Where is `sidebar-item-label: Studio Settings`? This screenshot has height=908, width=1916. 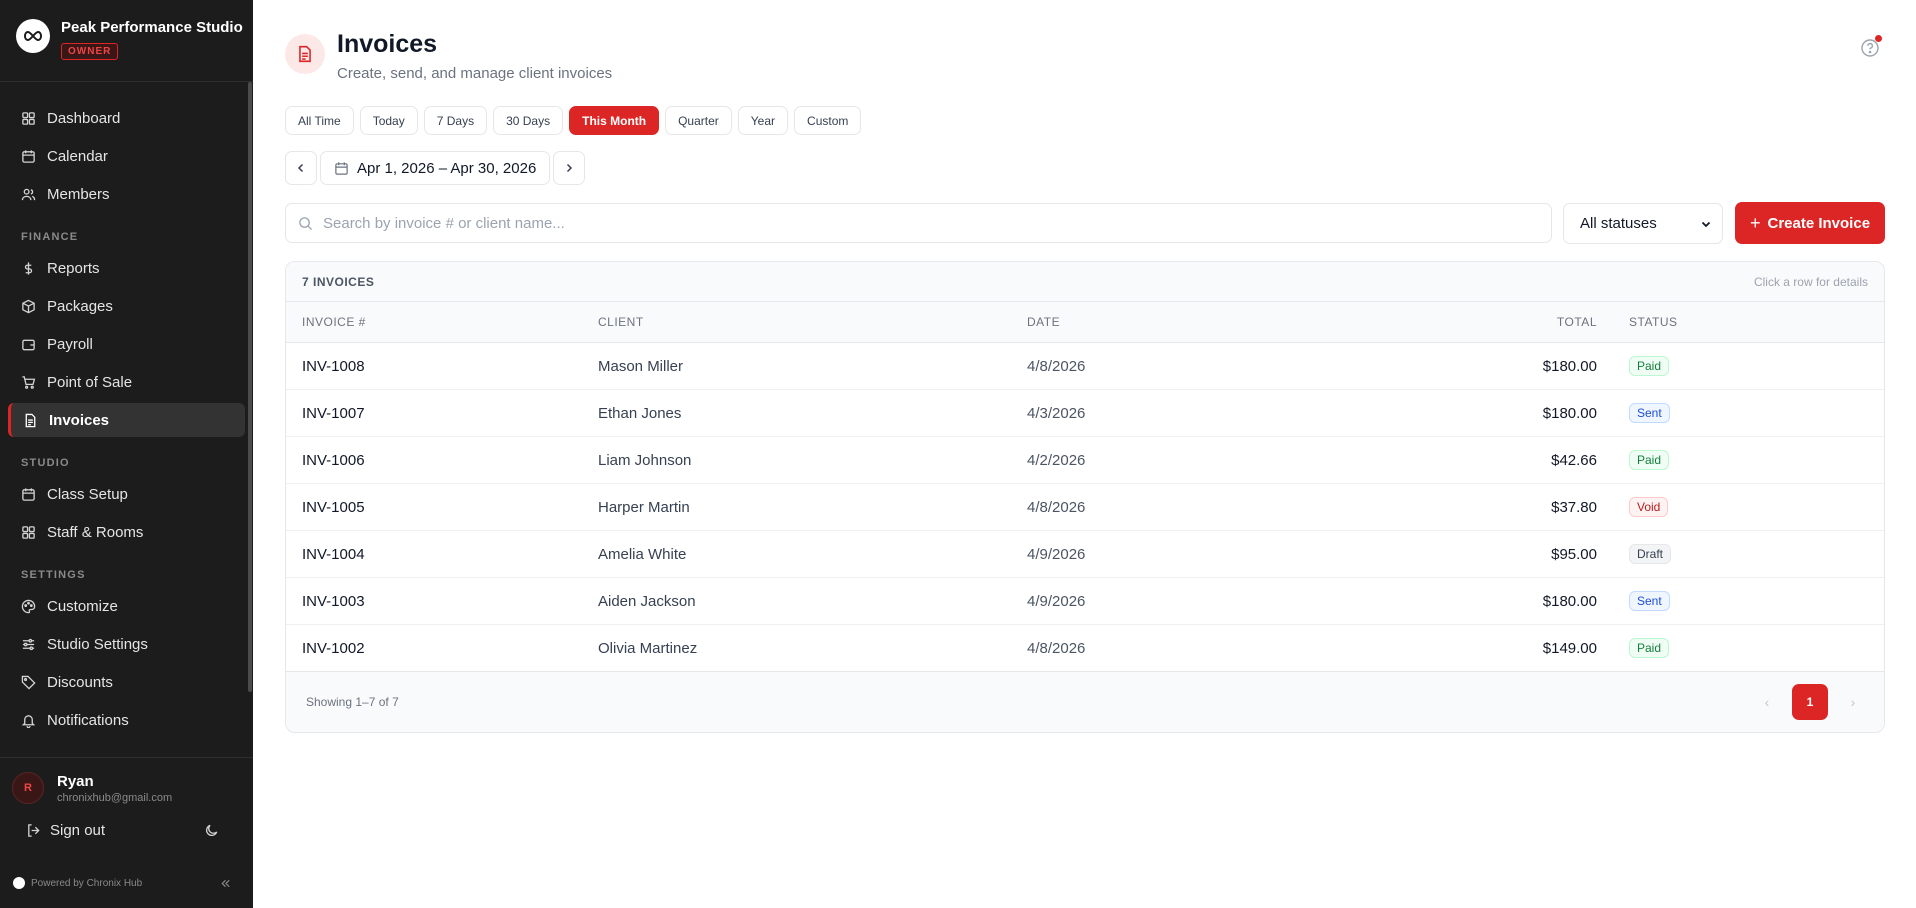
sidebar-item-label: Studio Settings is located at coordinates (97, 644).